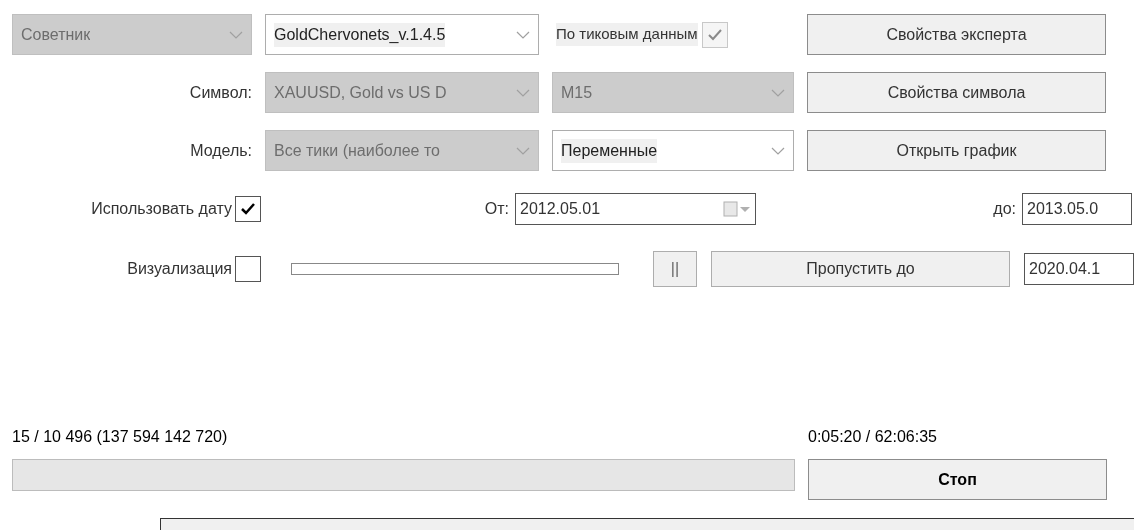 The width and height of the screenshot is (1134, 530). Describe the element at coordinates (1004, 209) in the screenshot. I see `to-label: до:` at that location.